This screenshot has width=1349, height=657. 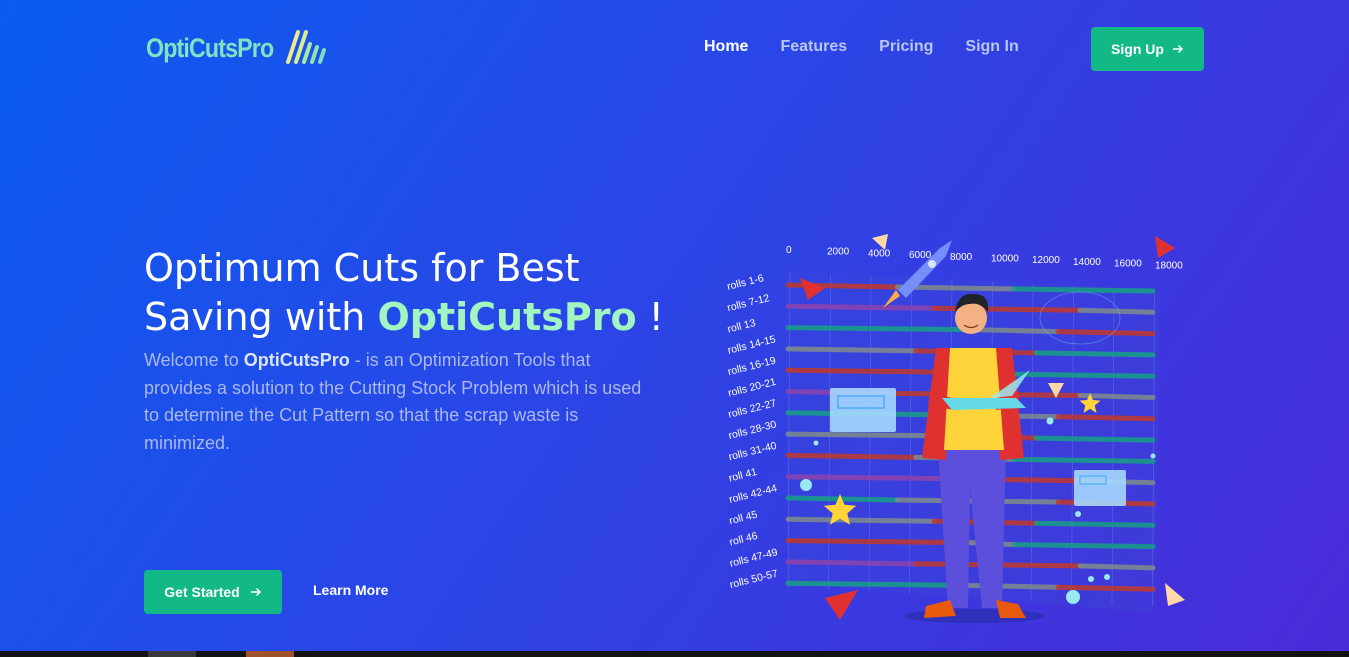 What do you see at coordinates (991, 47) in the screenshot?
I see `nav-sign-in: Sign In` at bounding box center [991, 47].